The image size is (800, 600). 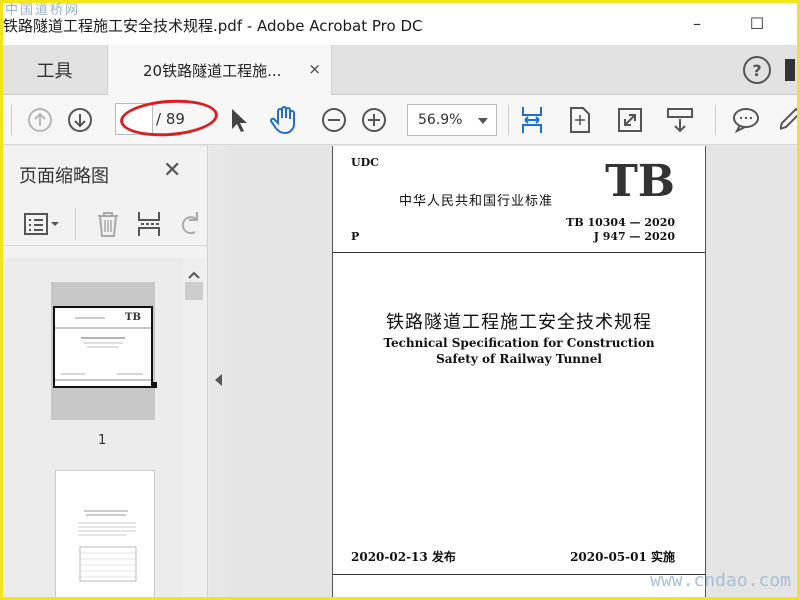 What do you see at coordinates (580, 120) in the screenshot?
I see `fit-page-icon` at bounding box center [580, 120].